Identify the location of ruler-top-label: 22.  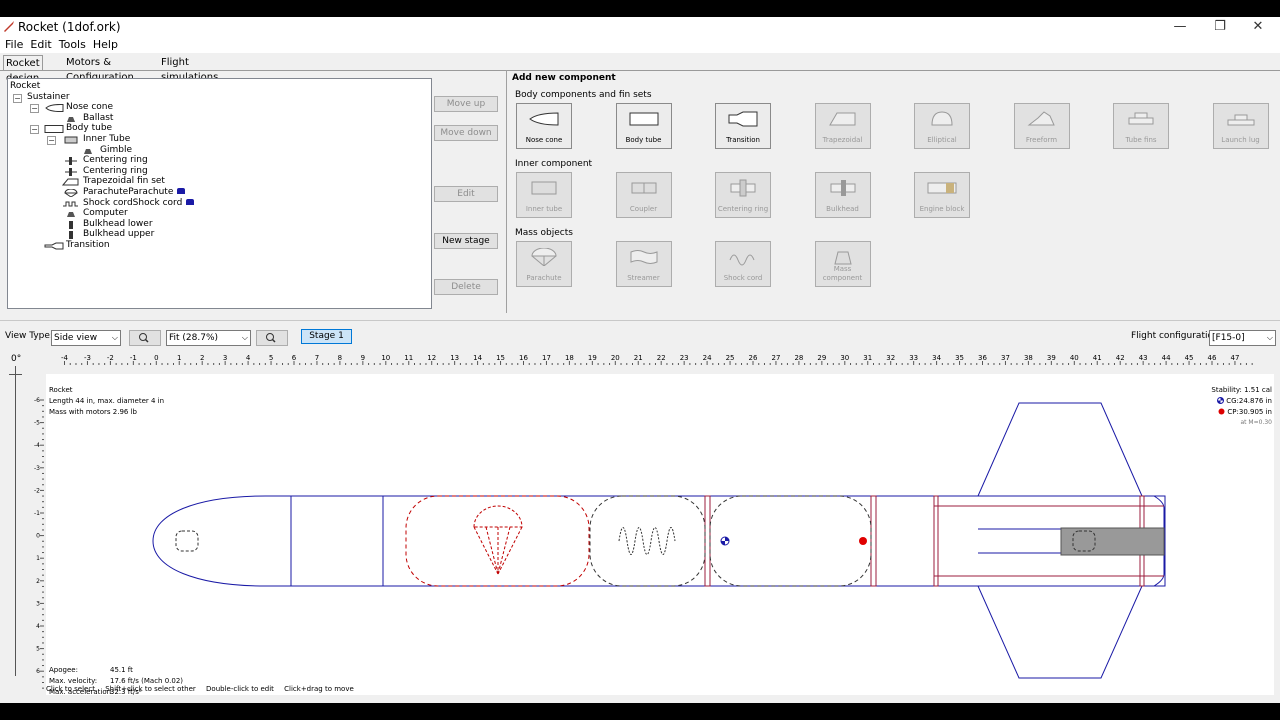
(661, 358).